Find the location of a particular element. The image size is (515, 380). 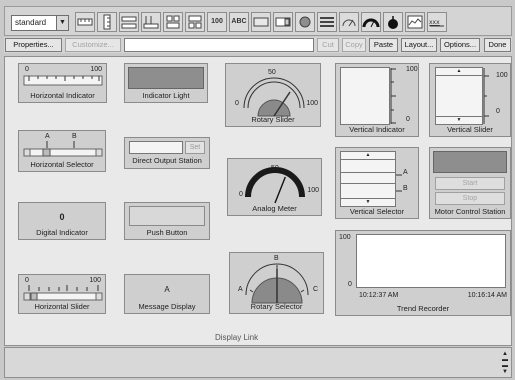

copy-button: Copy is located at coordinates (354, 45).